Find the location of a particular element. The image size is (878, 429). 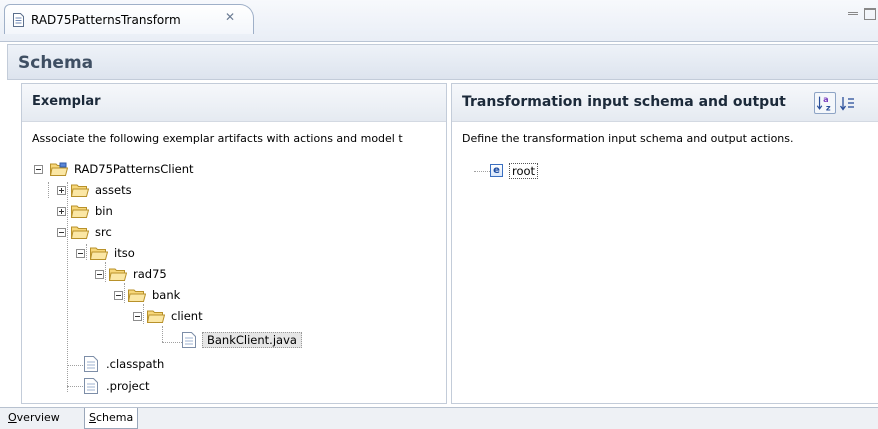

sort-alphabetical-icon: a z is located at coordinates (825, 103).